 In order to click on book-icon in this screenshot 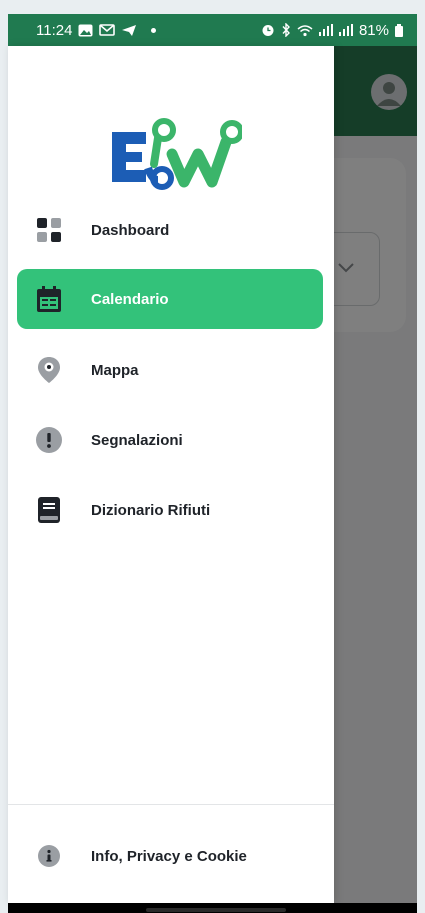, I will do `click(49, 510)`.